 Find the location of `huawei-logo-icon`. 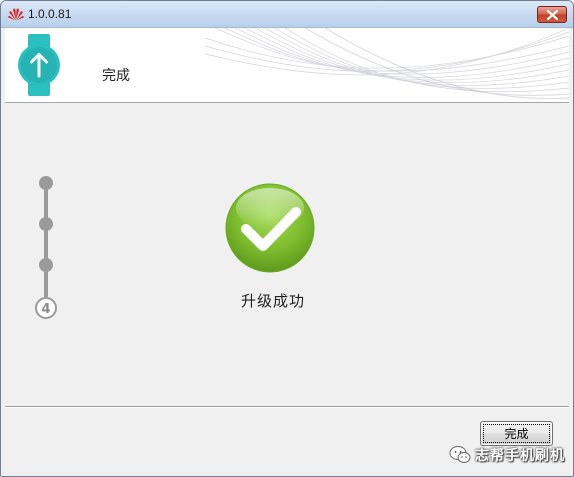

huawei-logo-icon is located at coordinates (16, 14).